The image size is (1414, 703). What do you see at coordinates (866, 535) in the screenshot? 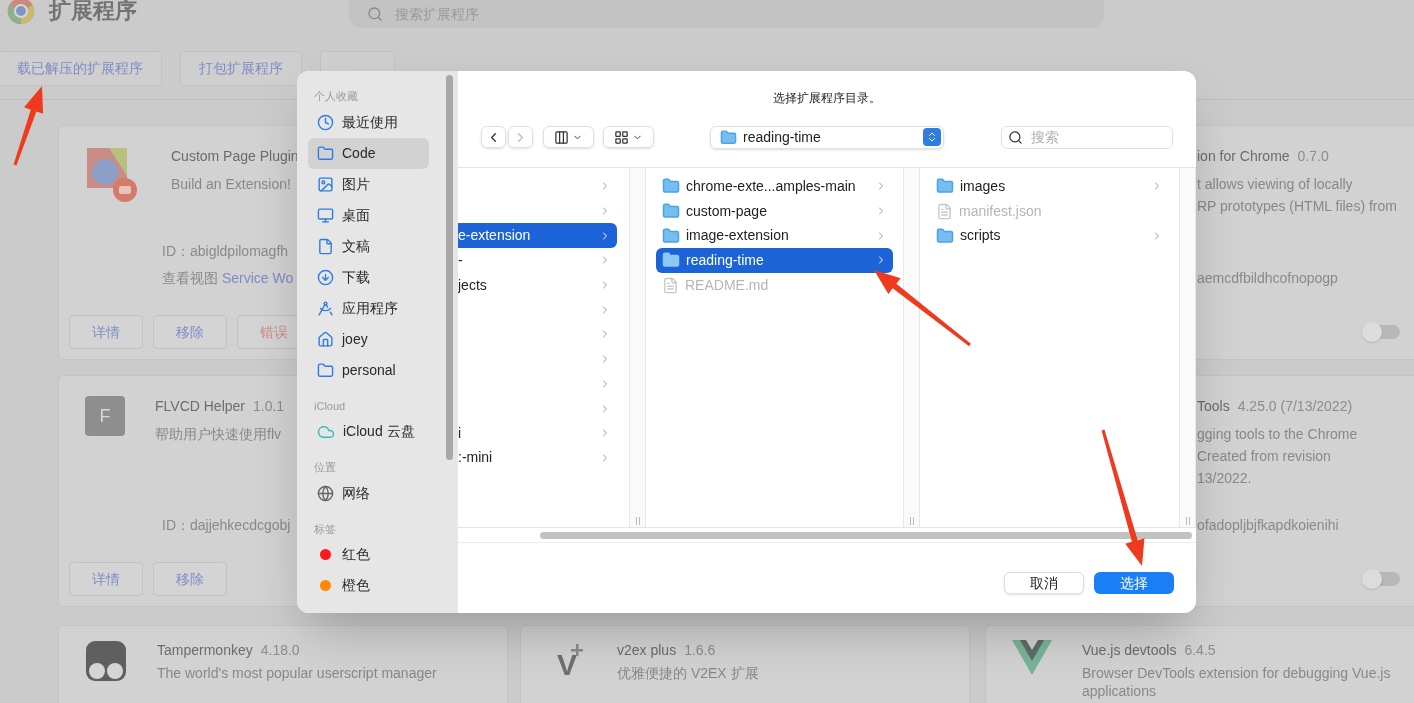
I see `horizontal-scrollbar` at bounding box center [866, 535].